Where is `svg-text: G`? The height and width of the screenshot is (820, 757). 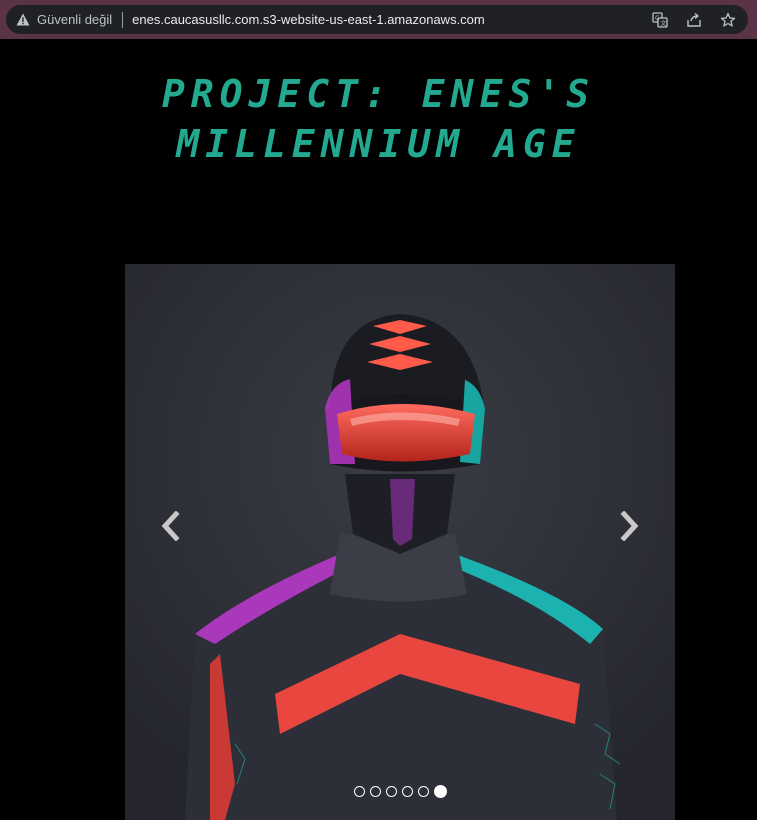 svg-text: G is located at coordinates (657, 18).